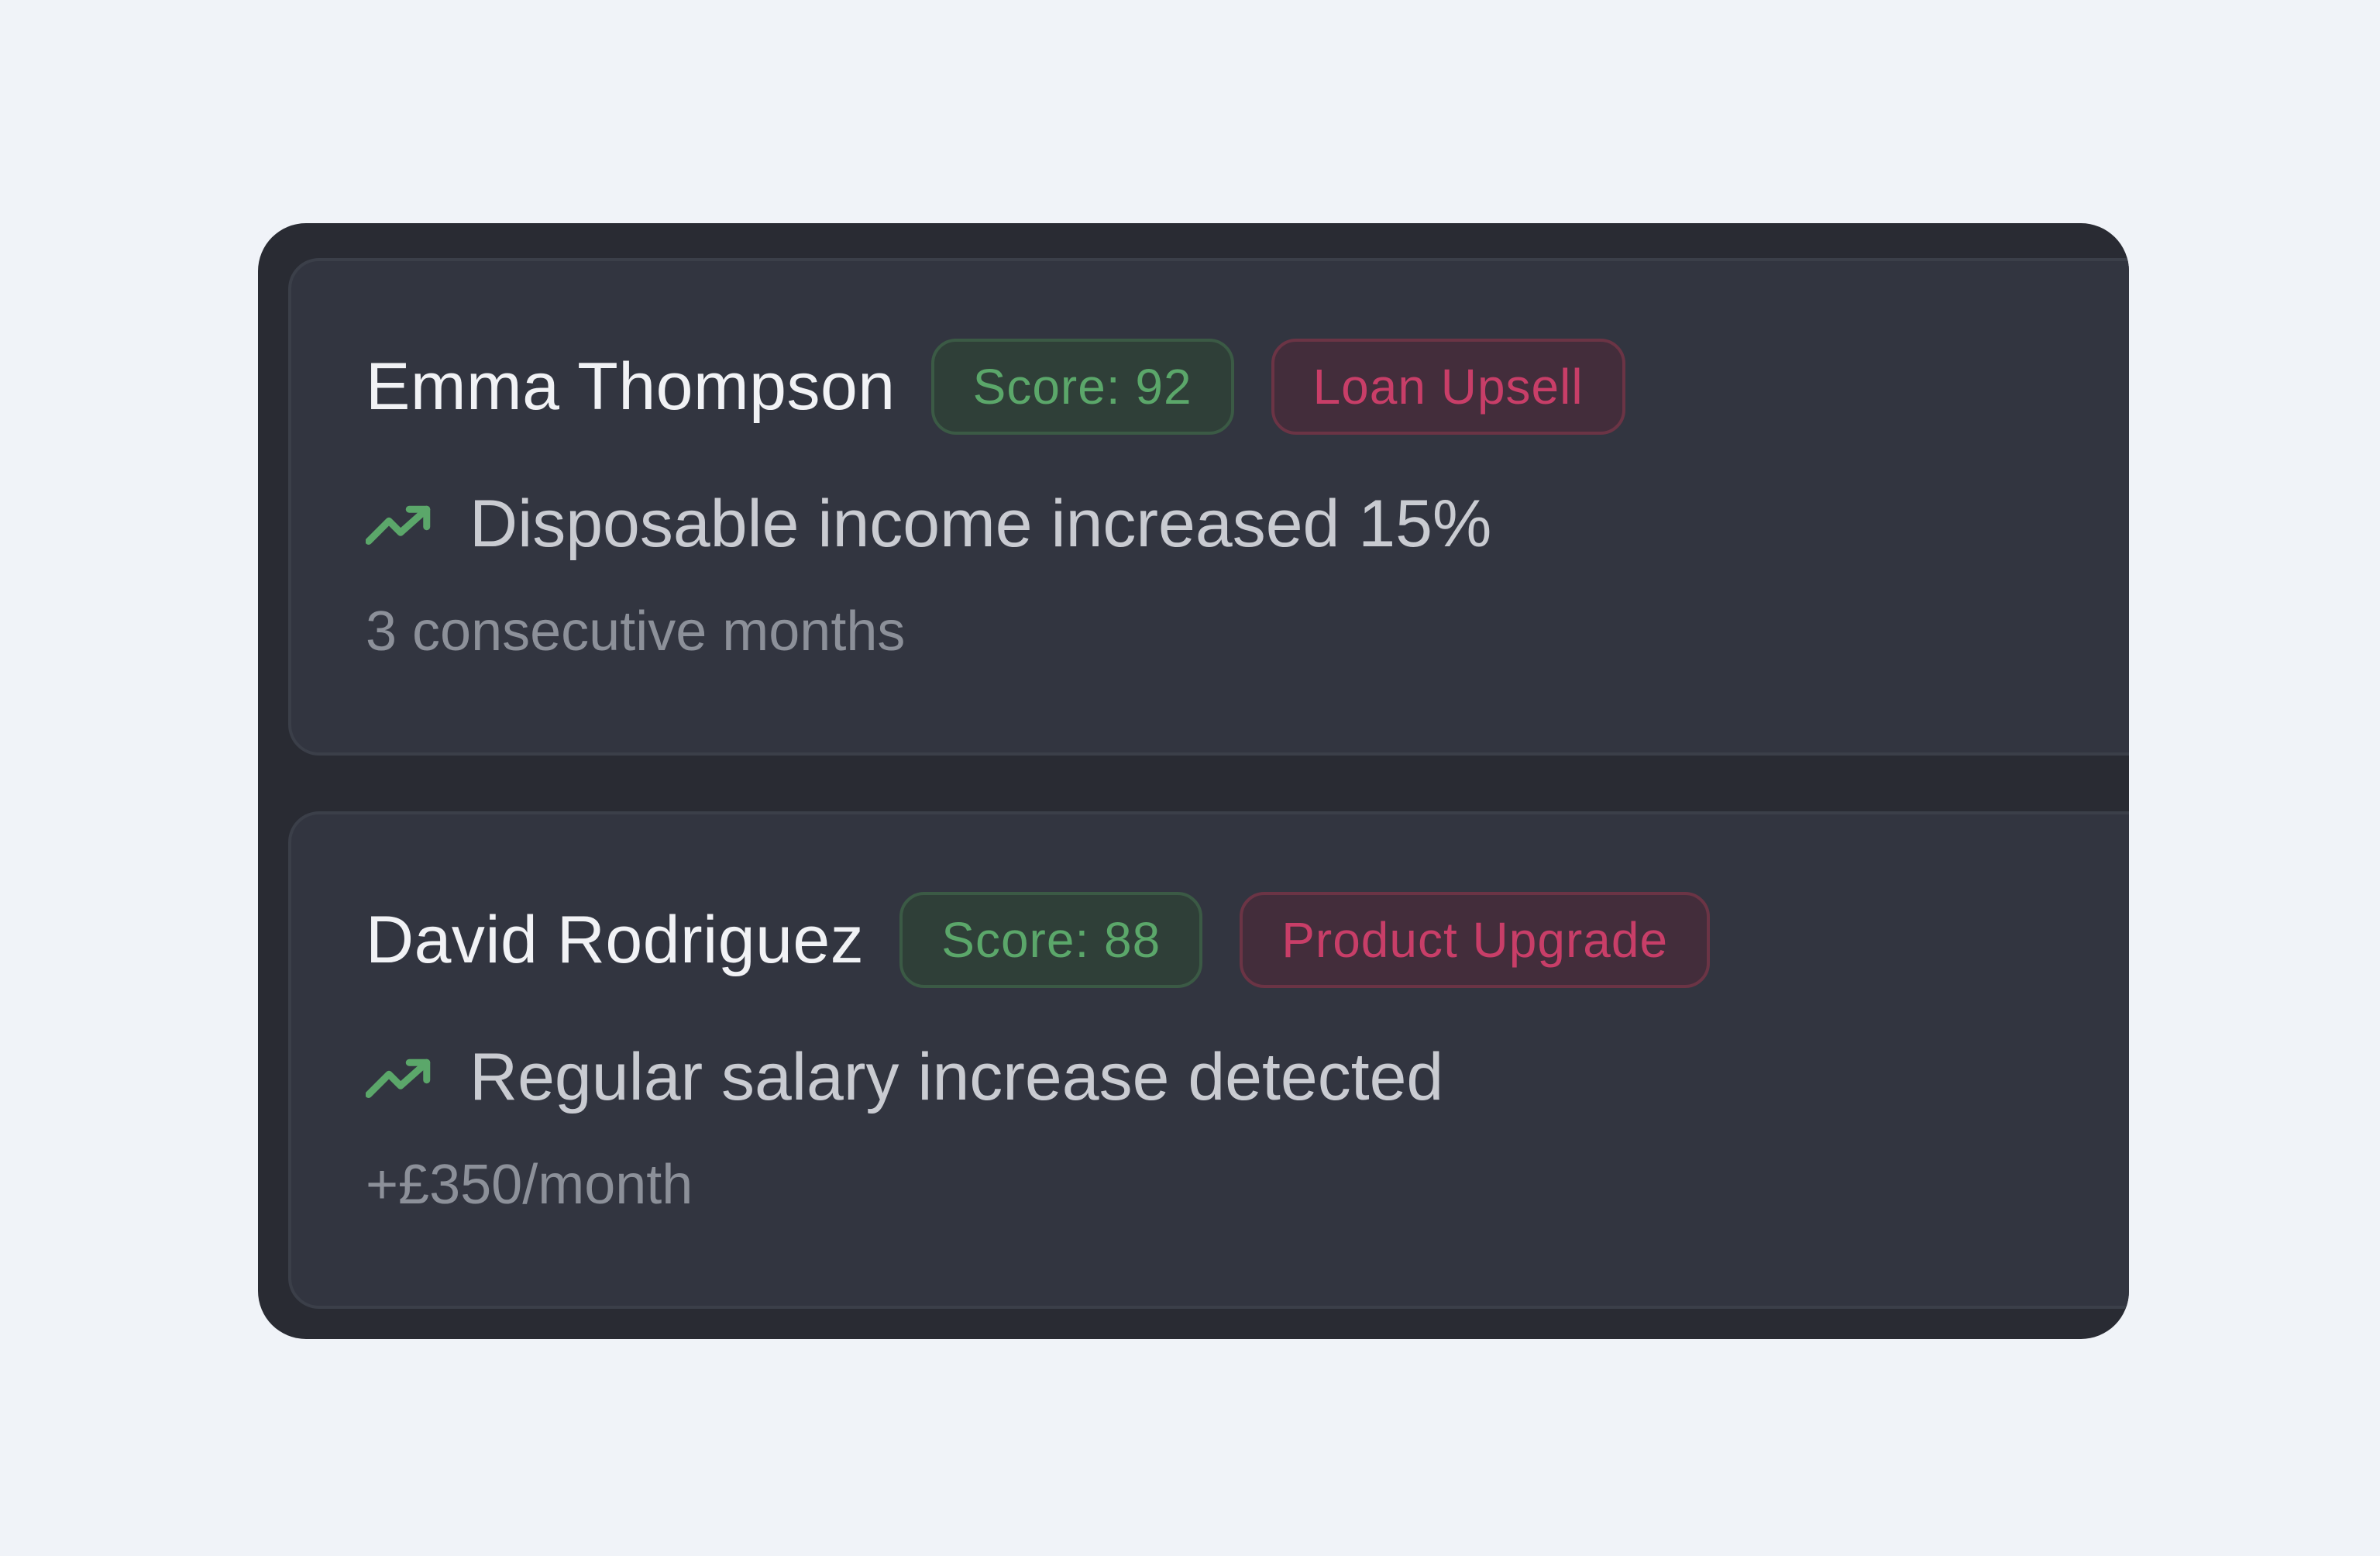  Describe the element at coordinates (981, 524) in the screenshot. I see `insight-text: Disposable income increased 15%` at that location.